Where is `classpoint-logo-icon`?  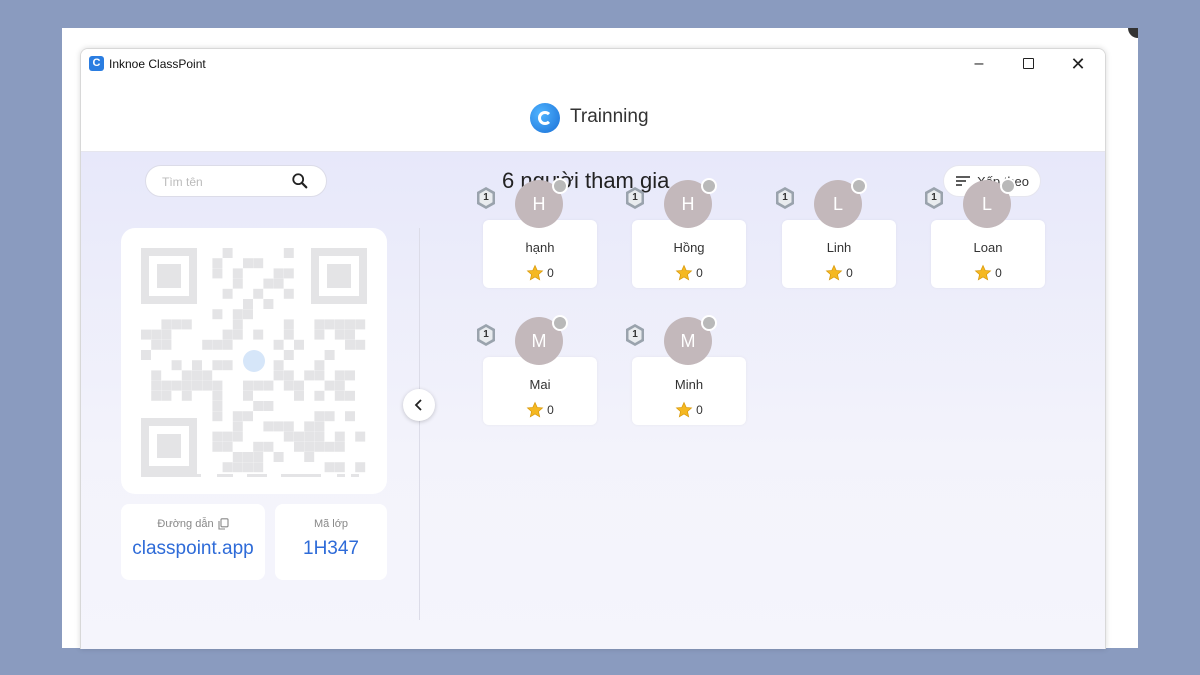 classpoint-logo-icon is located at coordinates (545, 118).